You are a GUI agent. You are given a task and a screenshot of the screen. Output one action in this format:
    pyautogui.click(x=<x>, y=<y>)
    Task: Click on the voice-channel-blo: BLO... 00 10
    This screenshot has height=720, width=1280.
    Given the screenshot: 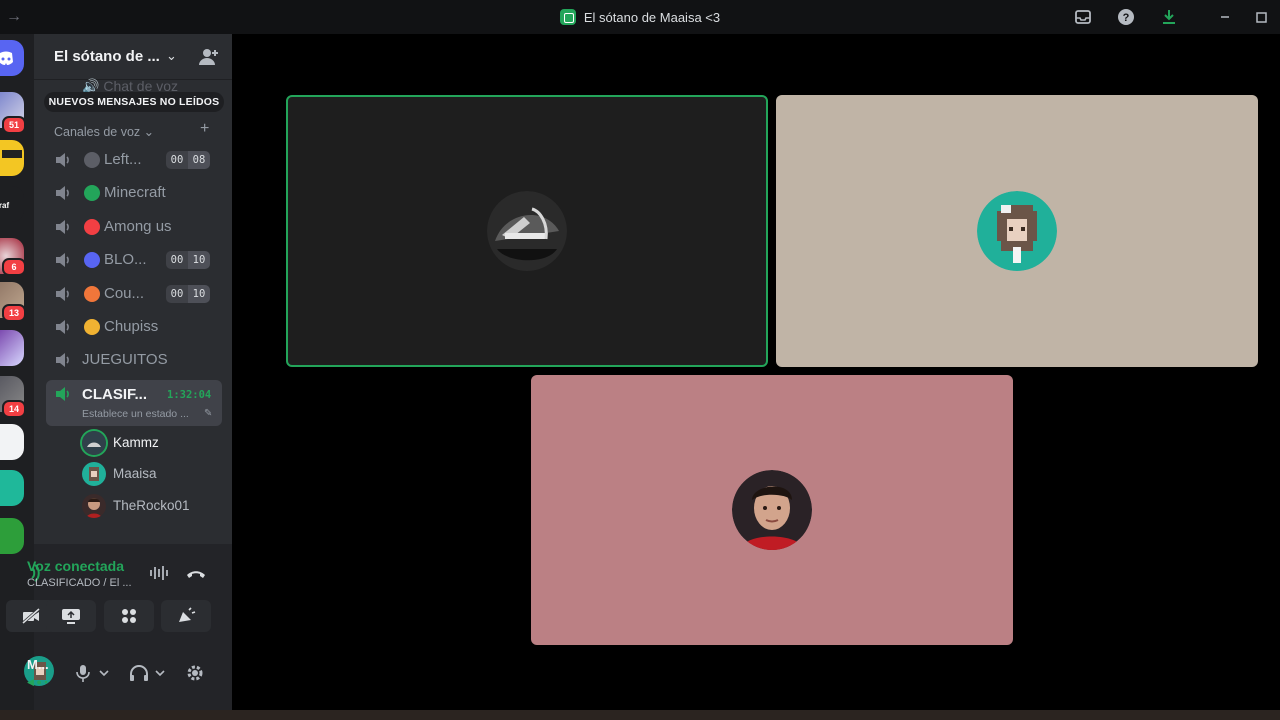 What is the action you would take?
    pyautogui.click(x=134, y=260)
    